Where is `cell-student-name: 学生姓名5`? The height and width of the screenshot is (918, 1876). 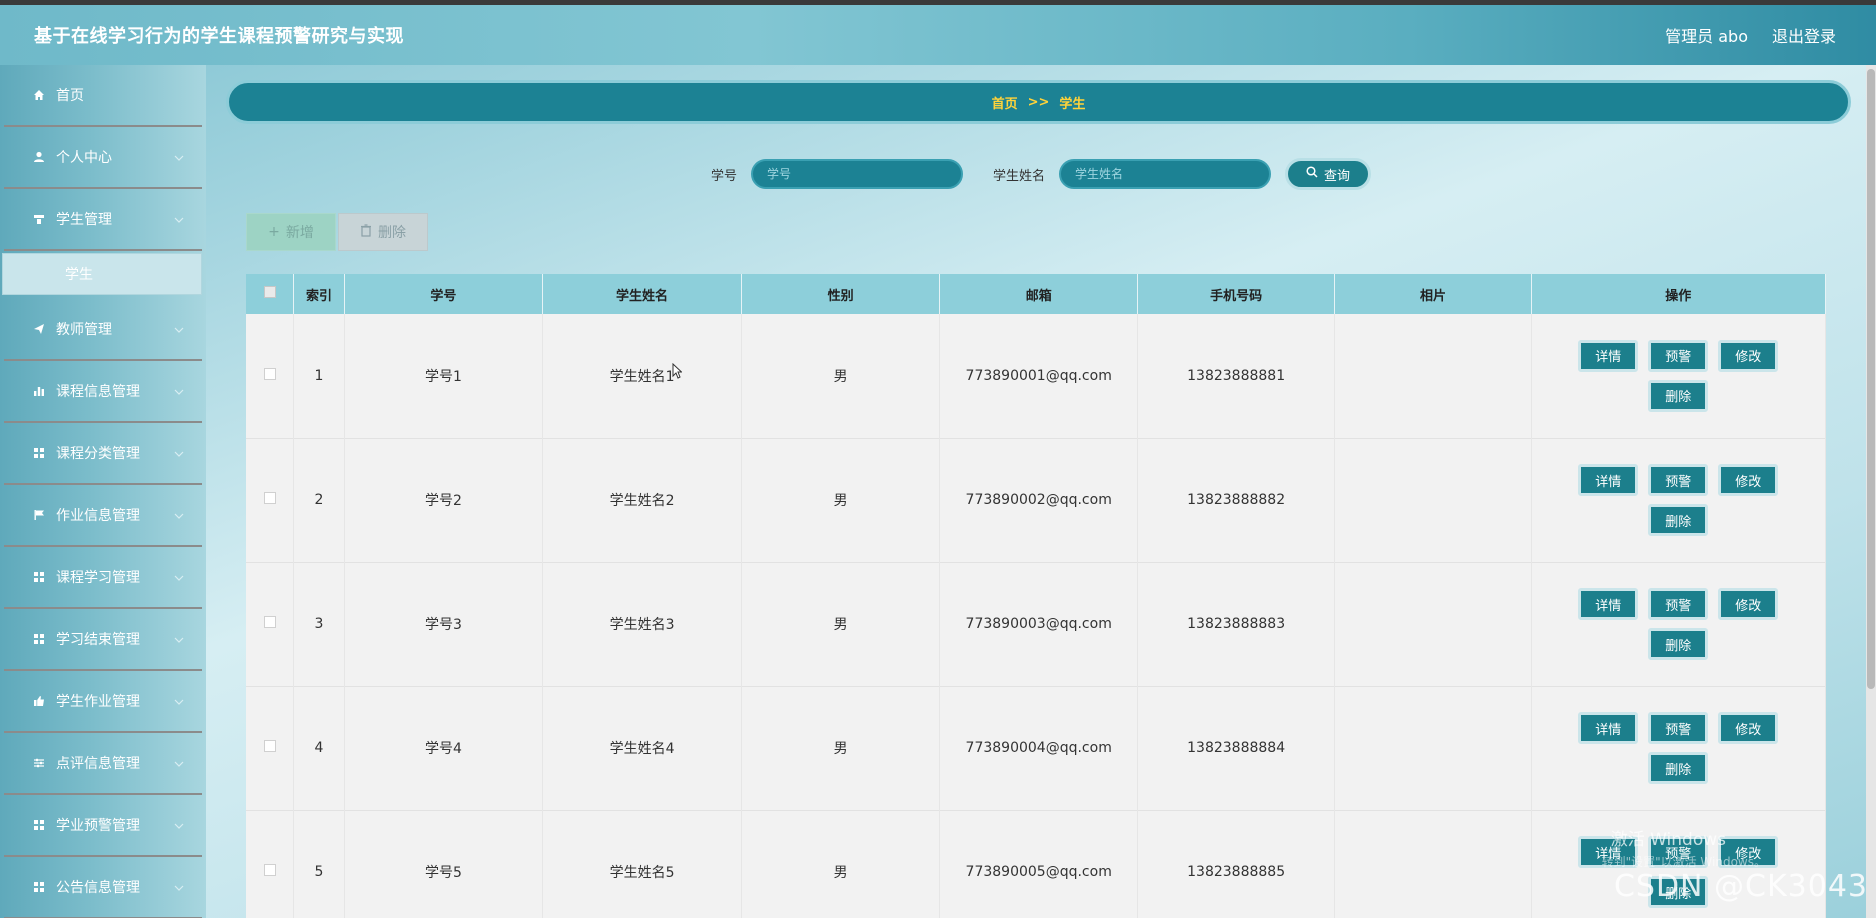 cell-student-name: 学生姓名5 is located at coordinates (642, 864).